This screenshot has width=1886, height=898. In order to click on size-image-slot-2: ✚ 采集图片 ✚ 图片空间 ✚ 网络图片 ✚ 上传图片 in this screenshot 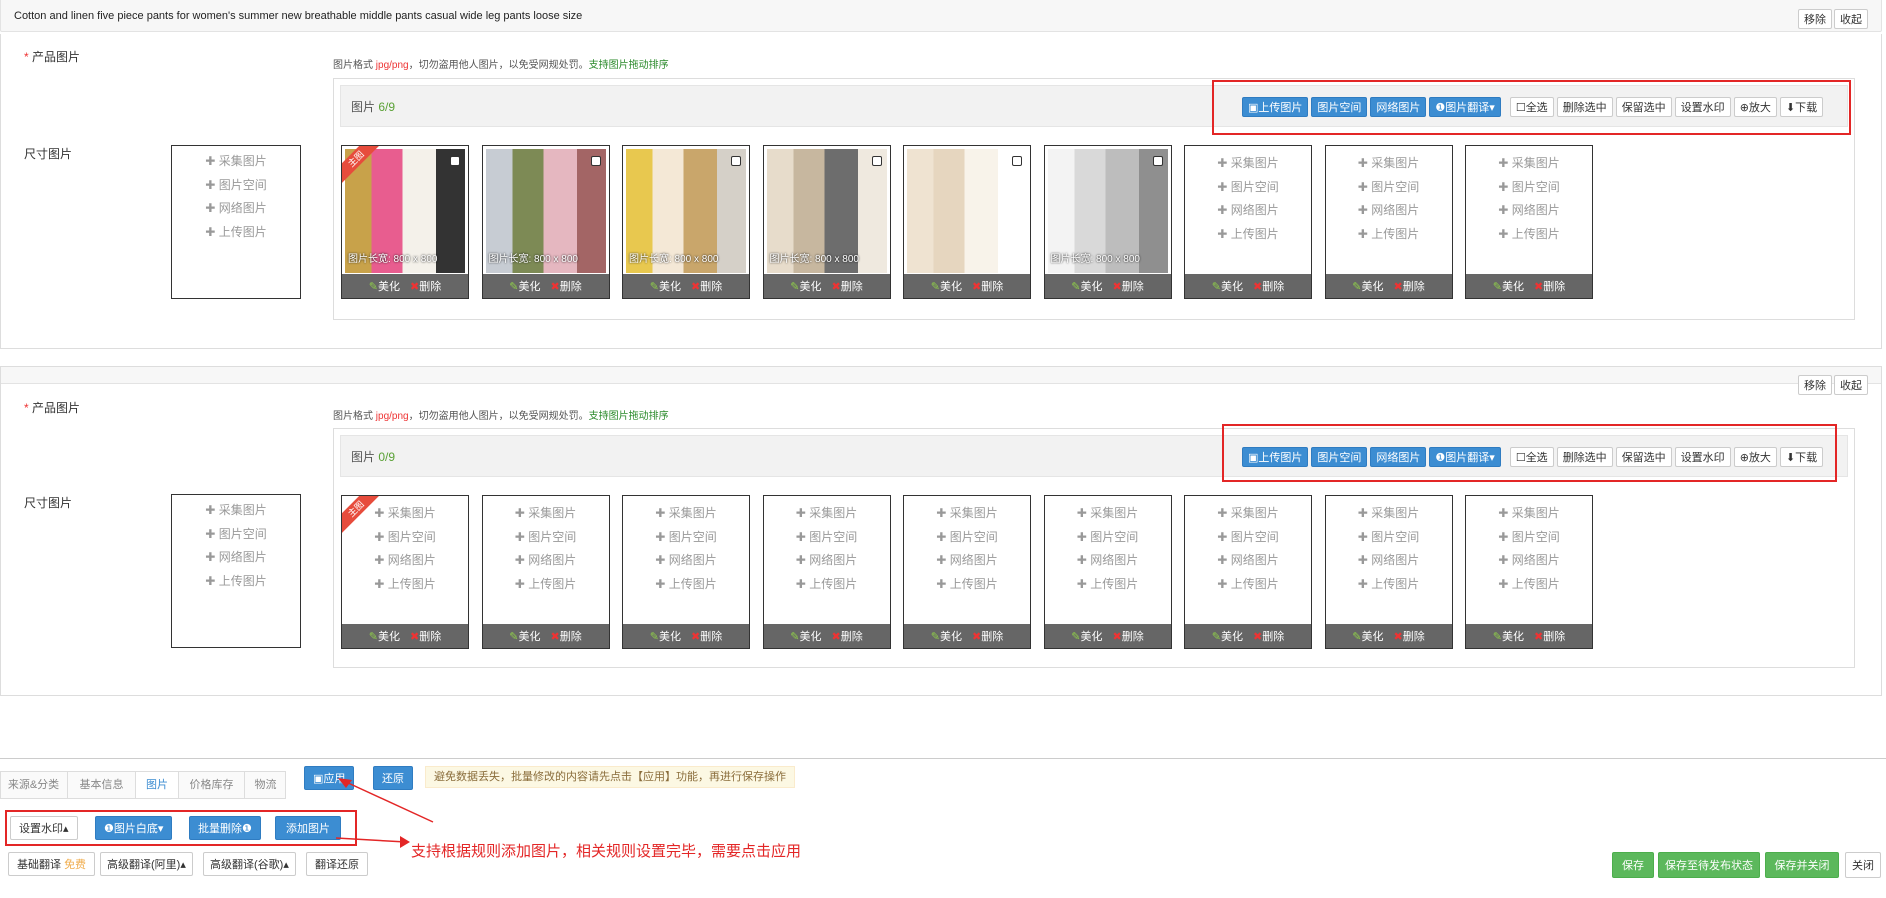, I will do `click(236, 571)`.